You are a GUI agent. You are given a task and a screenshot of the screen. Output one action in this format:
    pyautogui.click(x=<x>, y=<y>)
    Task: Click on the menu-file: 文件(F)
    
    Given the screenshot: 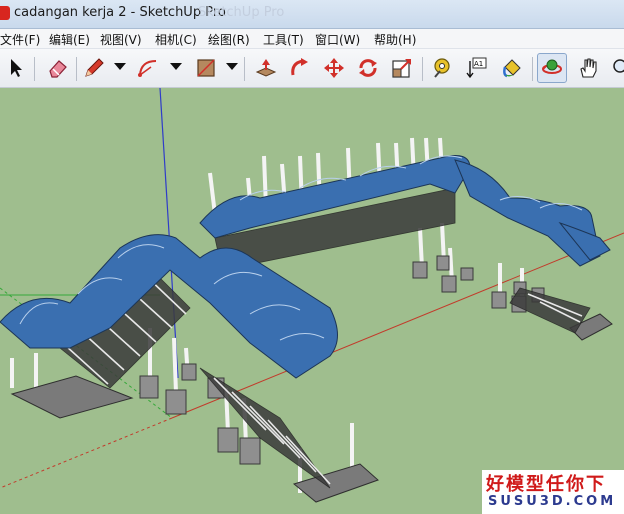 What is the action you would take?
    pyautogui.click(x=20, y=39)
    